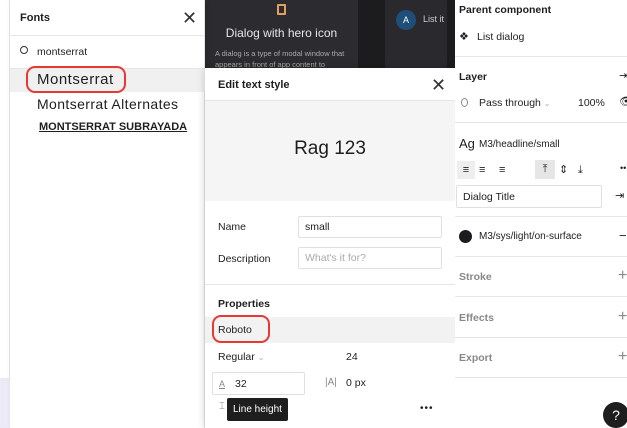 The width and height of the screenshot is (627, 428). Describe the element at coordinates (467, 143) in the screenshot. I see `text-style-prefix: Ag` at that location.